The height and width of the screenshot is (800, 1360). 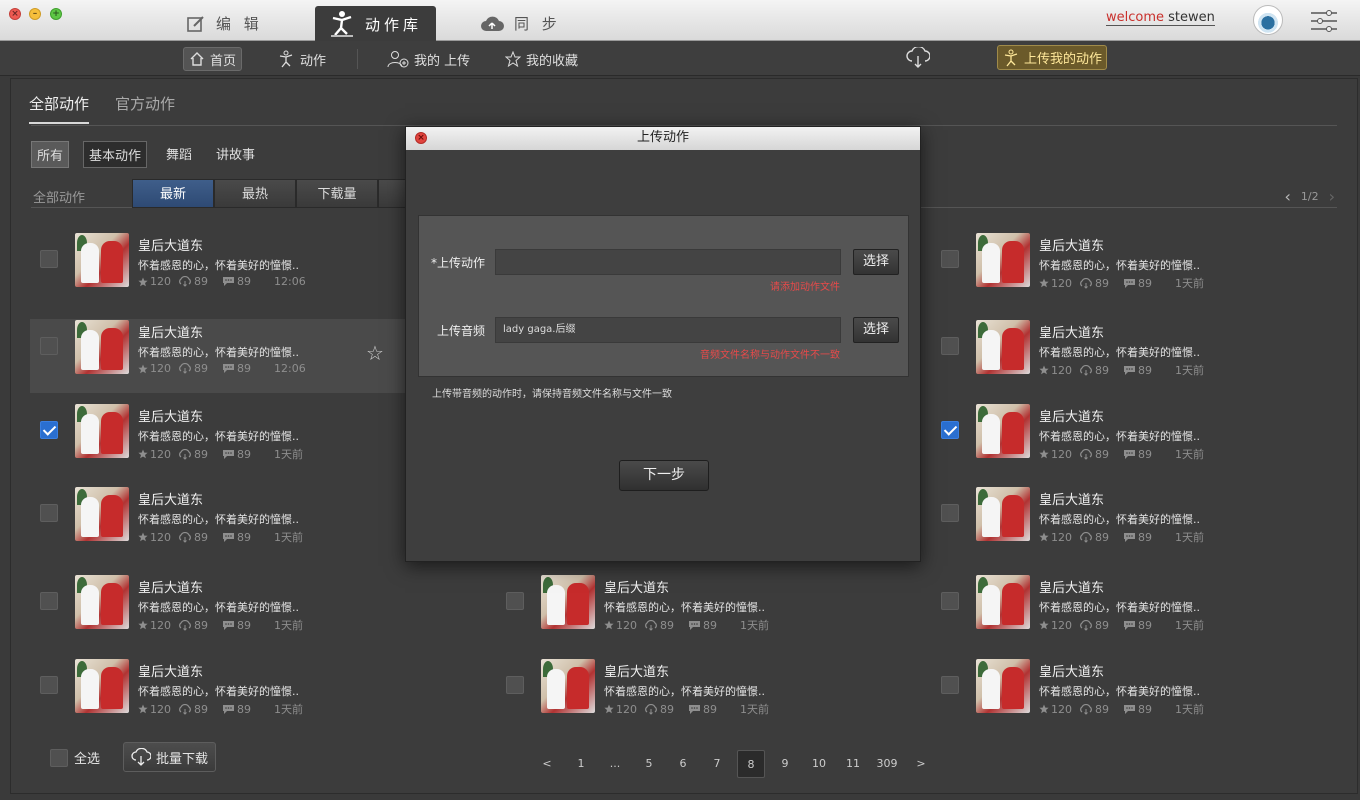 I want to click on chip-all: 所有, so click(x=50, y=154).